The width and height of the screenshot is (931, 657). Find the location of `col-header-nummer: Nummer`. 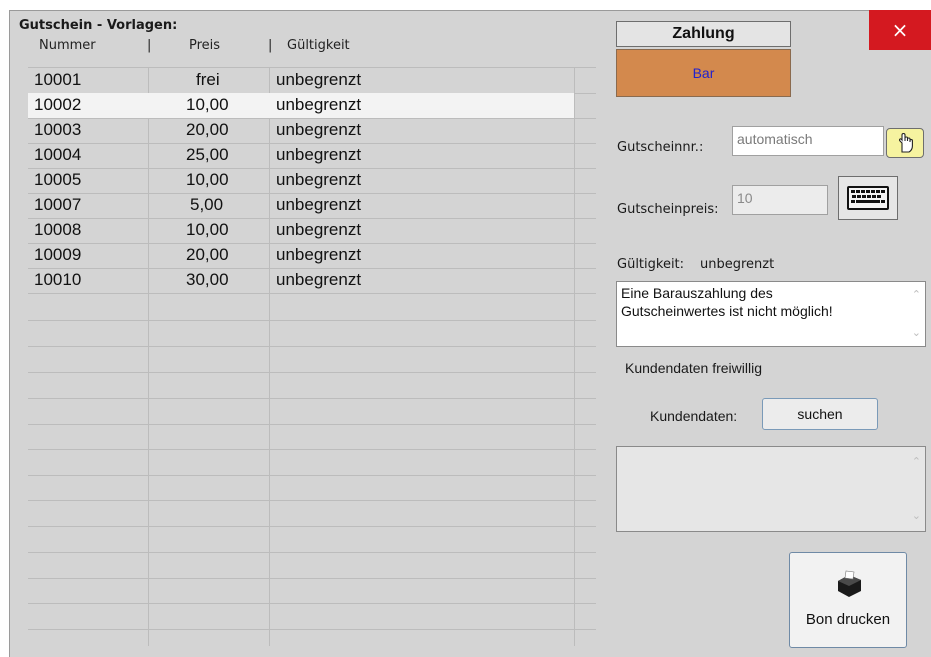

col-header-nummer: Nummer is located at coordinates (67, 45).